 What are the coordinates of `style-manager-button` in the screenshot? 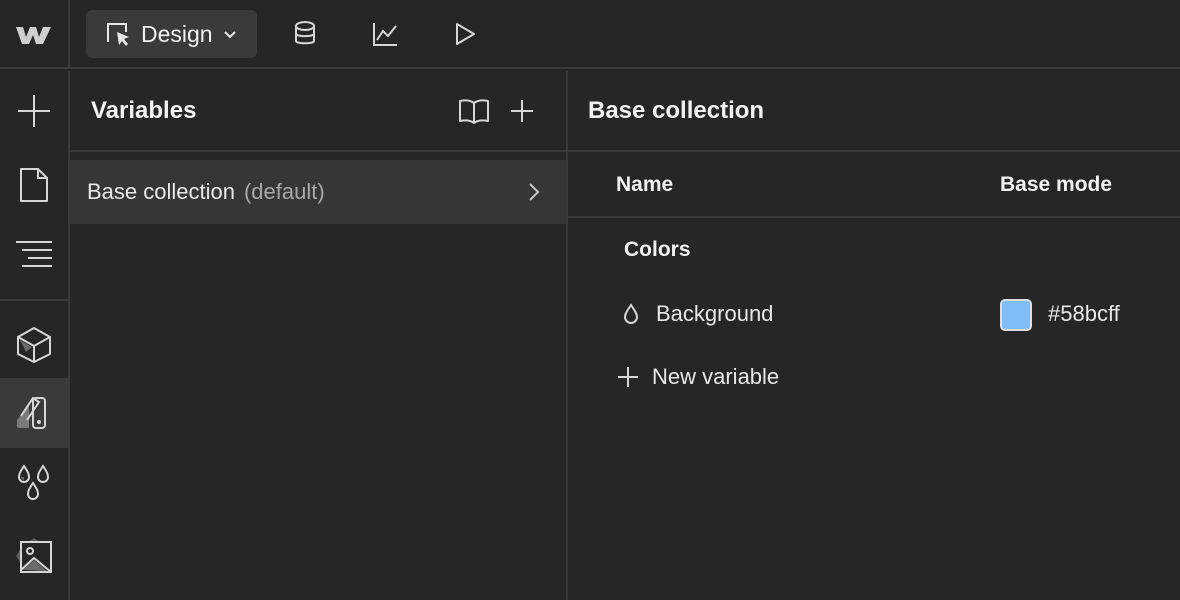 It's located at (34, 413).